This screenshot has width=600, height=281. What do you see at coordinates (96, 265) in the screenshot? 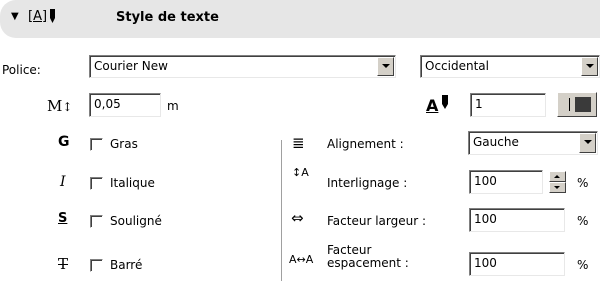
I see `strikethrough-checkbox` at bounding box center [96, 265].